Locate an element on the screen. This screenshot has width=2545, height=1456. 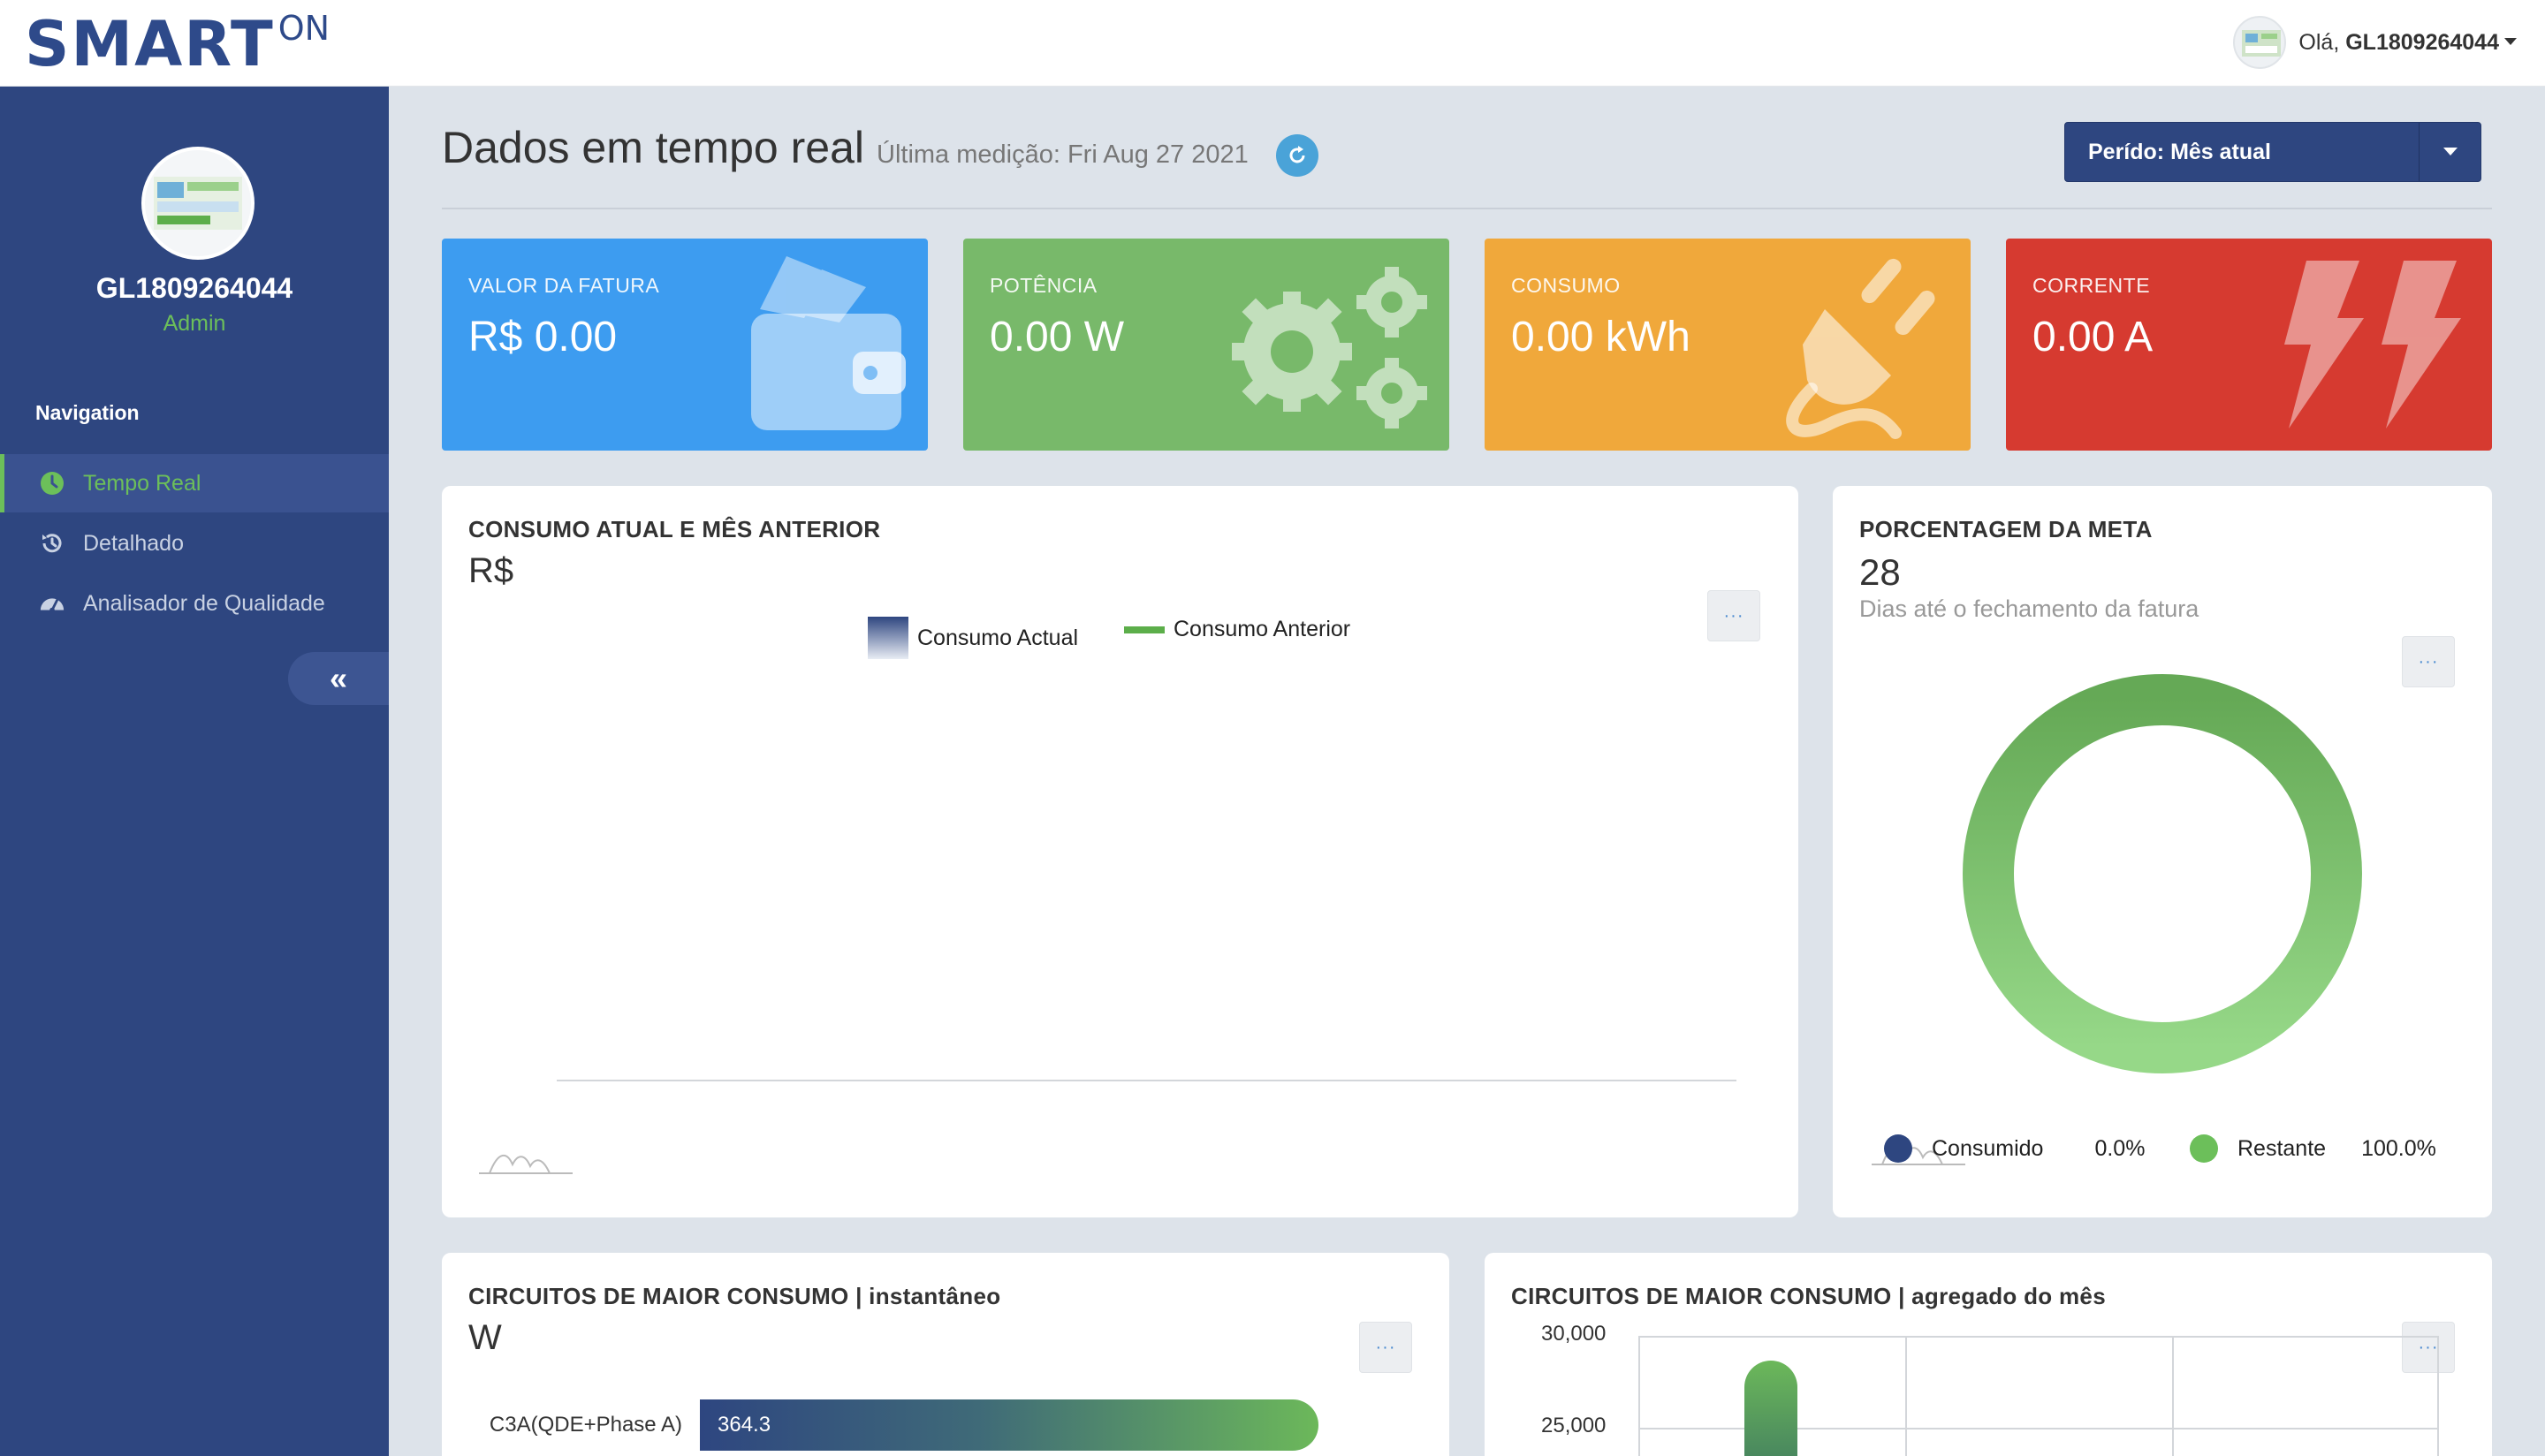
logo-superscript: ON is located at coordinates (303, 29).